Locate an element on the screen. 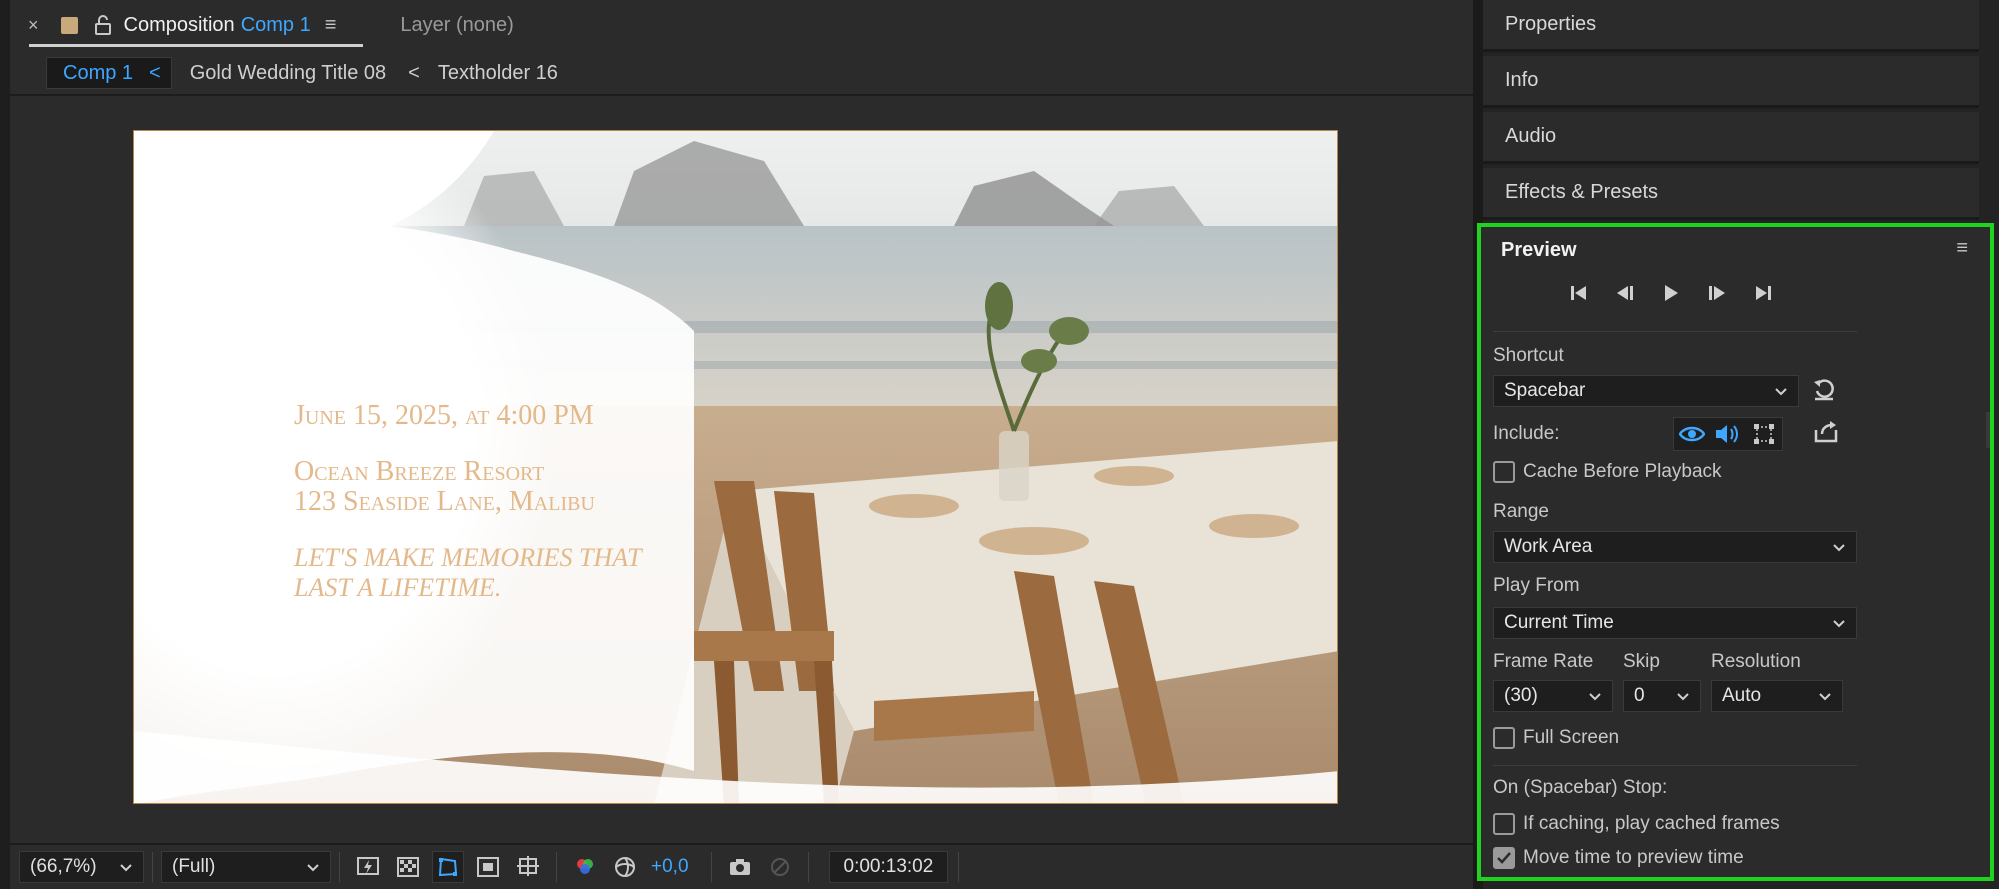 Image resolution: width=1999 pixels, height=889 pixels. next-frame-icon is located at coordinates (1717, 293).